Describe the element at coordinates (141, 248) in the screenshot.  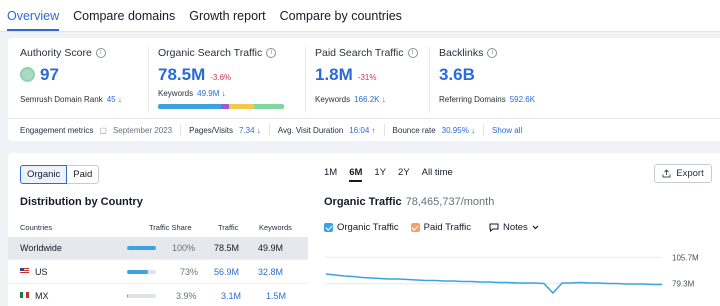
I see `traffic-share-bar` at that location.